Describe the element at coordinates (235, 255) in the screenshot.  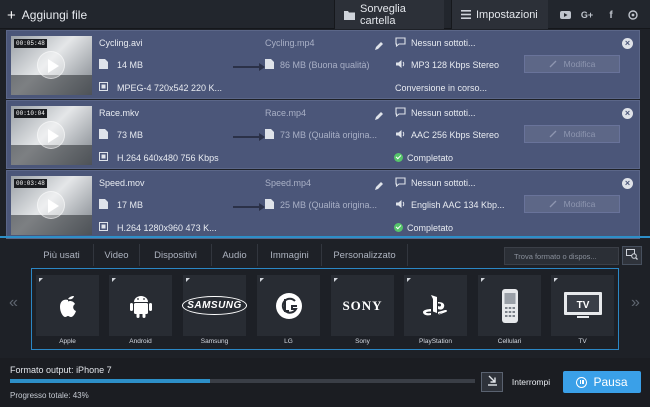
I see `tab-audio: Audio` at that location.